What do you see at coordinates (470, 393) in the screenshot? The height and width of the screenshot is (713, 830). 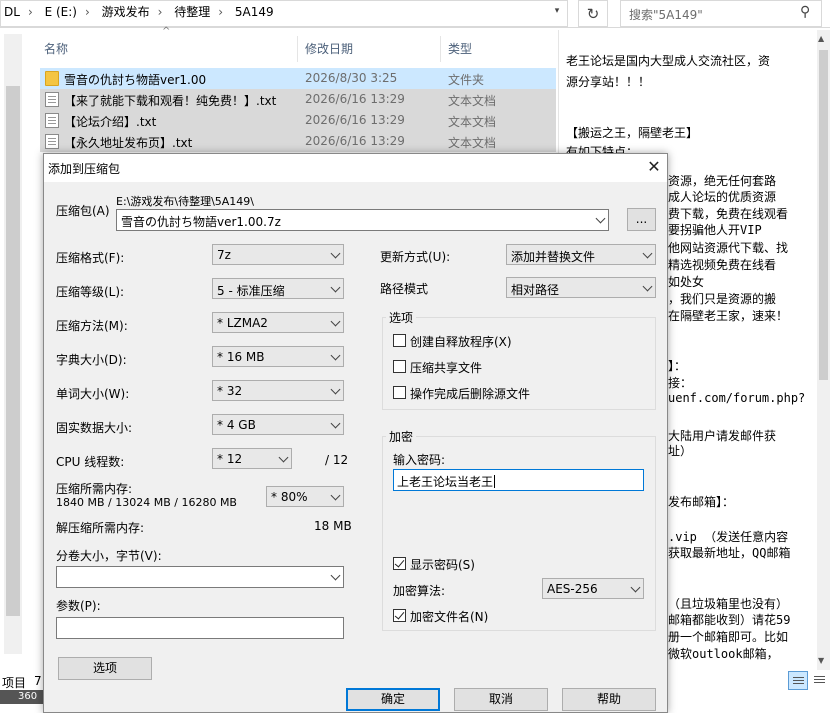 I see `delete-source-label: 操作完成后删除源文件` at bounding box center [470, 393].